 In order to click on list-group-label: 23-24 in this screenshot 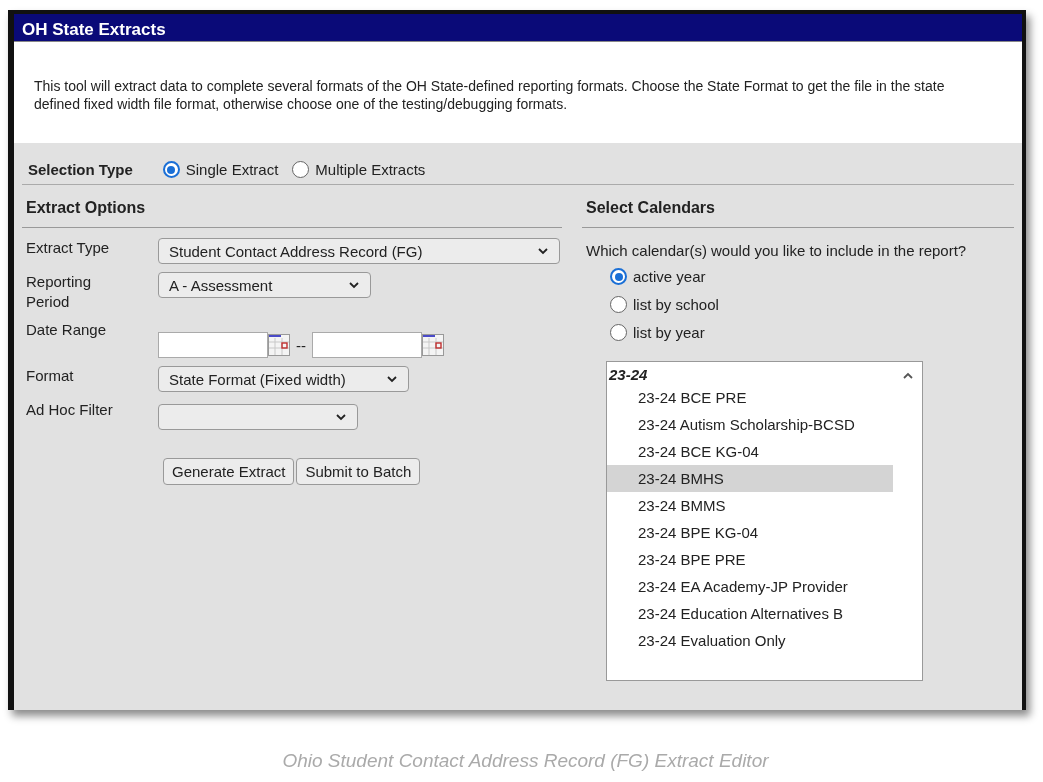, I will do `click(628, 374)`.